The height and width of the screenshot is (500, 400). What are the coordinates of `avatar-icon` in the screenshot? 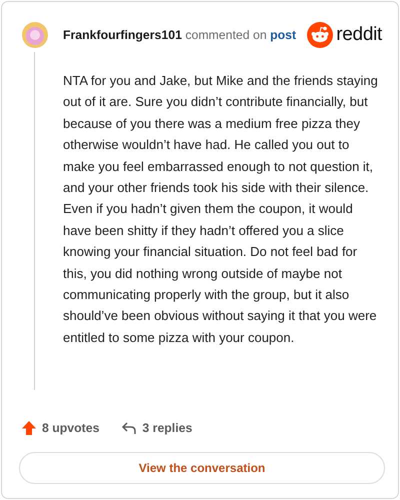 It's located at (35, 35).